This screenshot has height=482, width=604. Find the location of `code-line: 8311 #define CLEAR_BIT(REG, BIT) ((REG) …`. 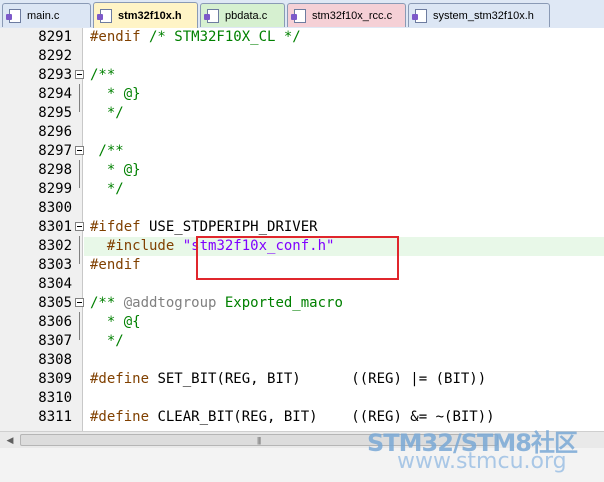

code-line: 8311 #define CLEAR_BIT(REG, BIT) ((REG) … is located at coordinates (302, 417).